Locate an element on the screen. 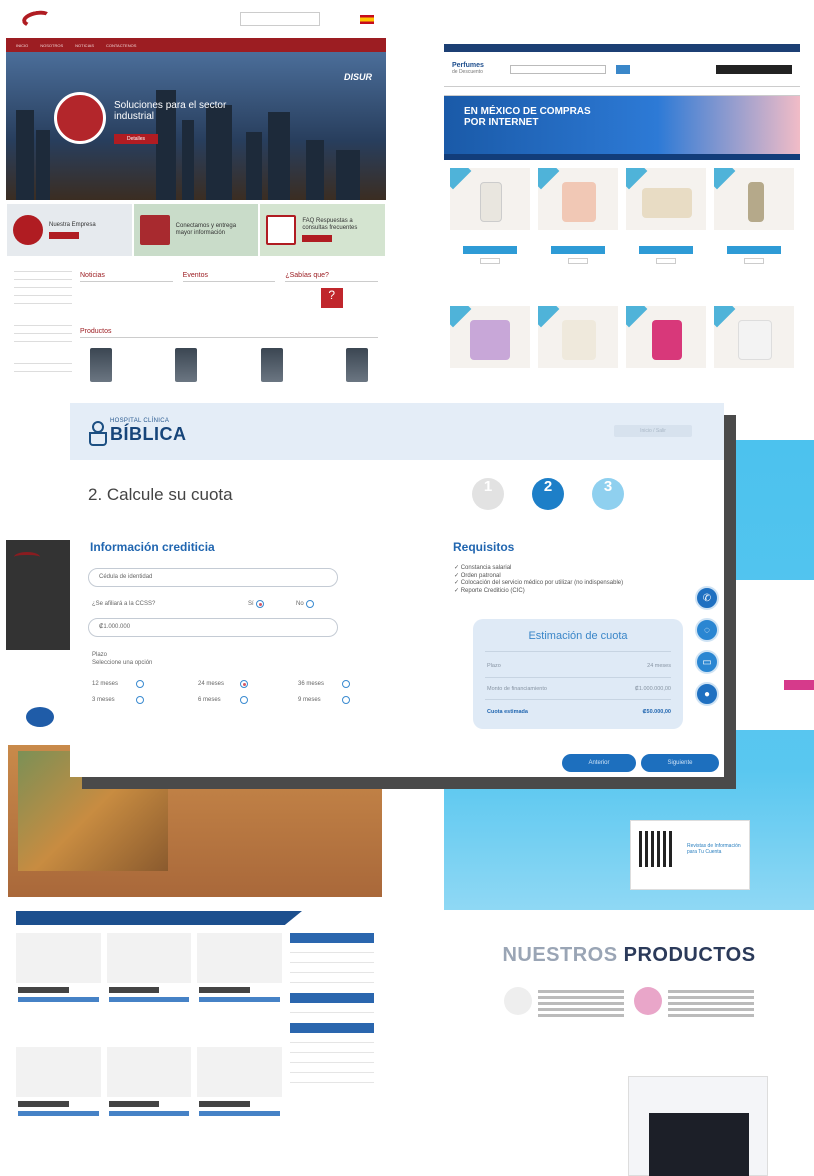 Image resolution: width=814 pixels, height=1176 pixels. search-button is located at coordinates (622, 69).